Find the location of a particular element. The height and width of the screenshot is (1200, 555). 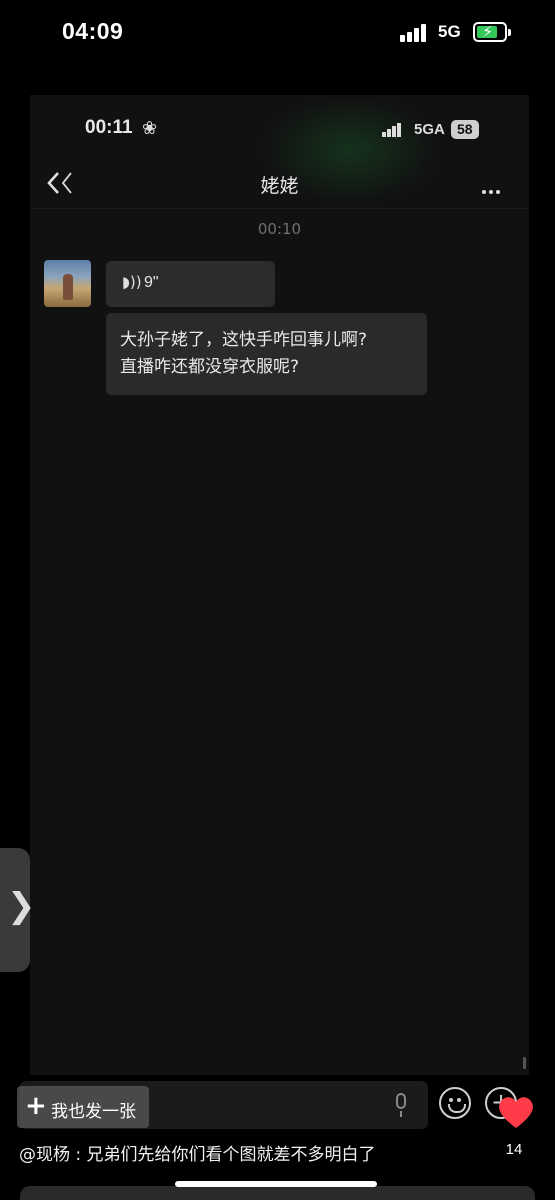

network-type: 5G is located at coordinates (449, 31).